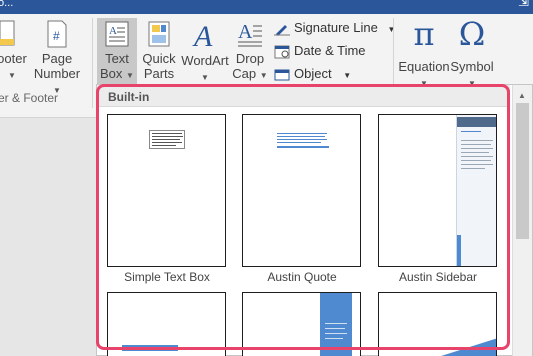 The width and height of the screenshot is (533, 356). I want to click on drop-cap-button: A Drop Cap ▼, so click(250, 51).